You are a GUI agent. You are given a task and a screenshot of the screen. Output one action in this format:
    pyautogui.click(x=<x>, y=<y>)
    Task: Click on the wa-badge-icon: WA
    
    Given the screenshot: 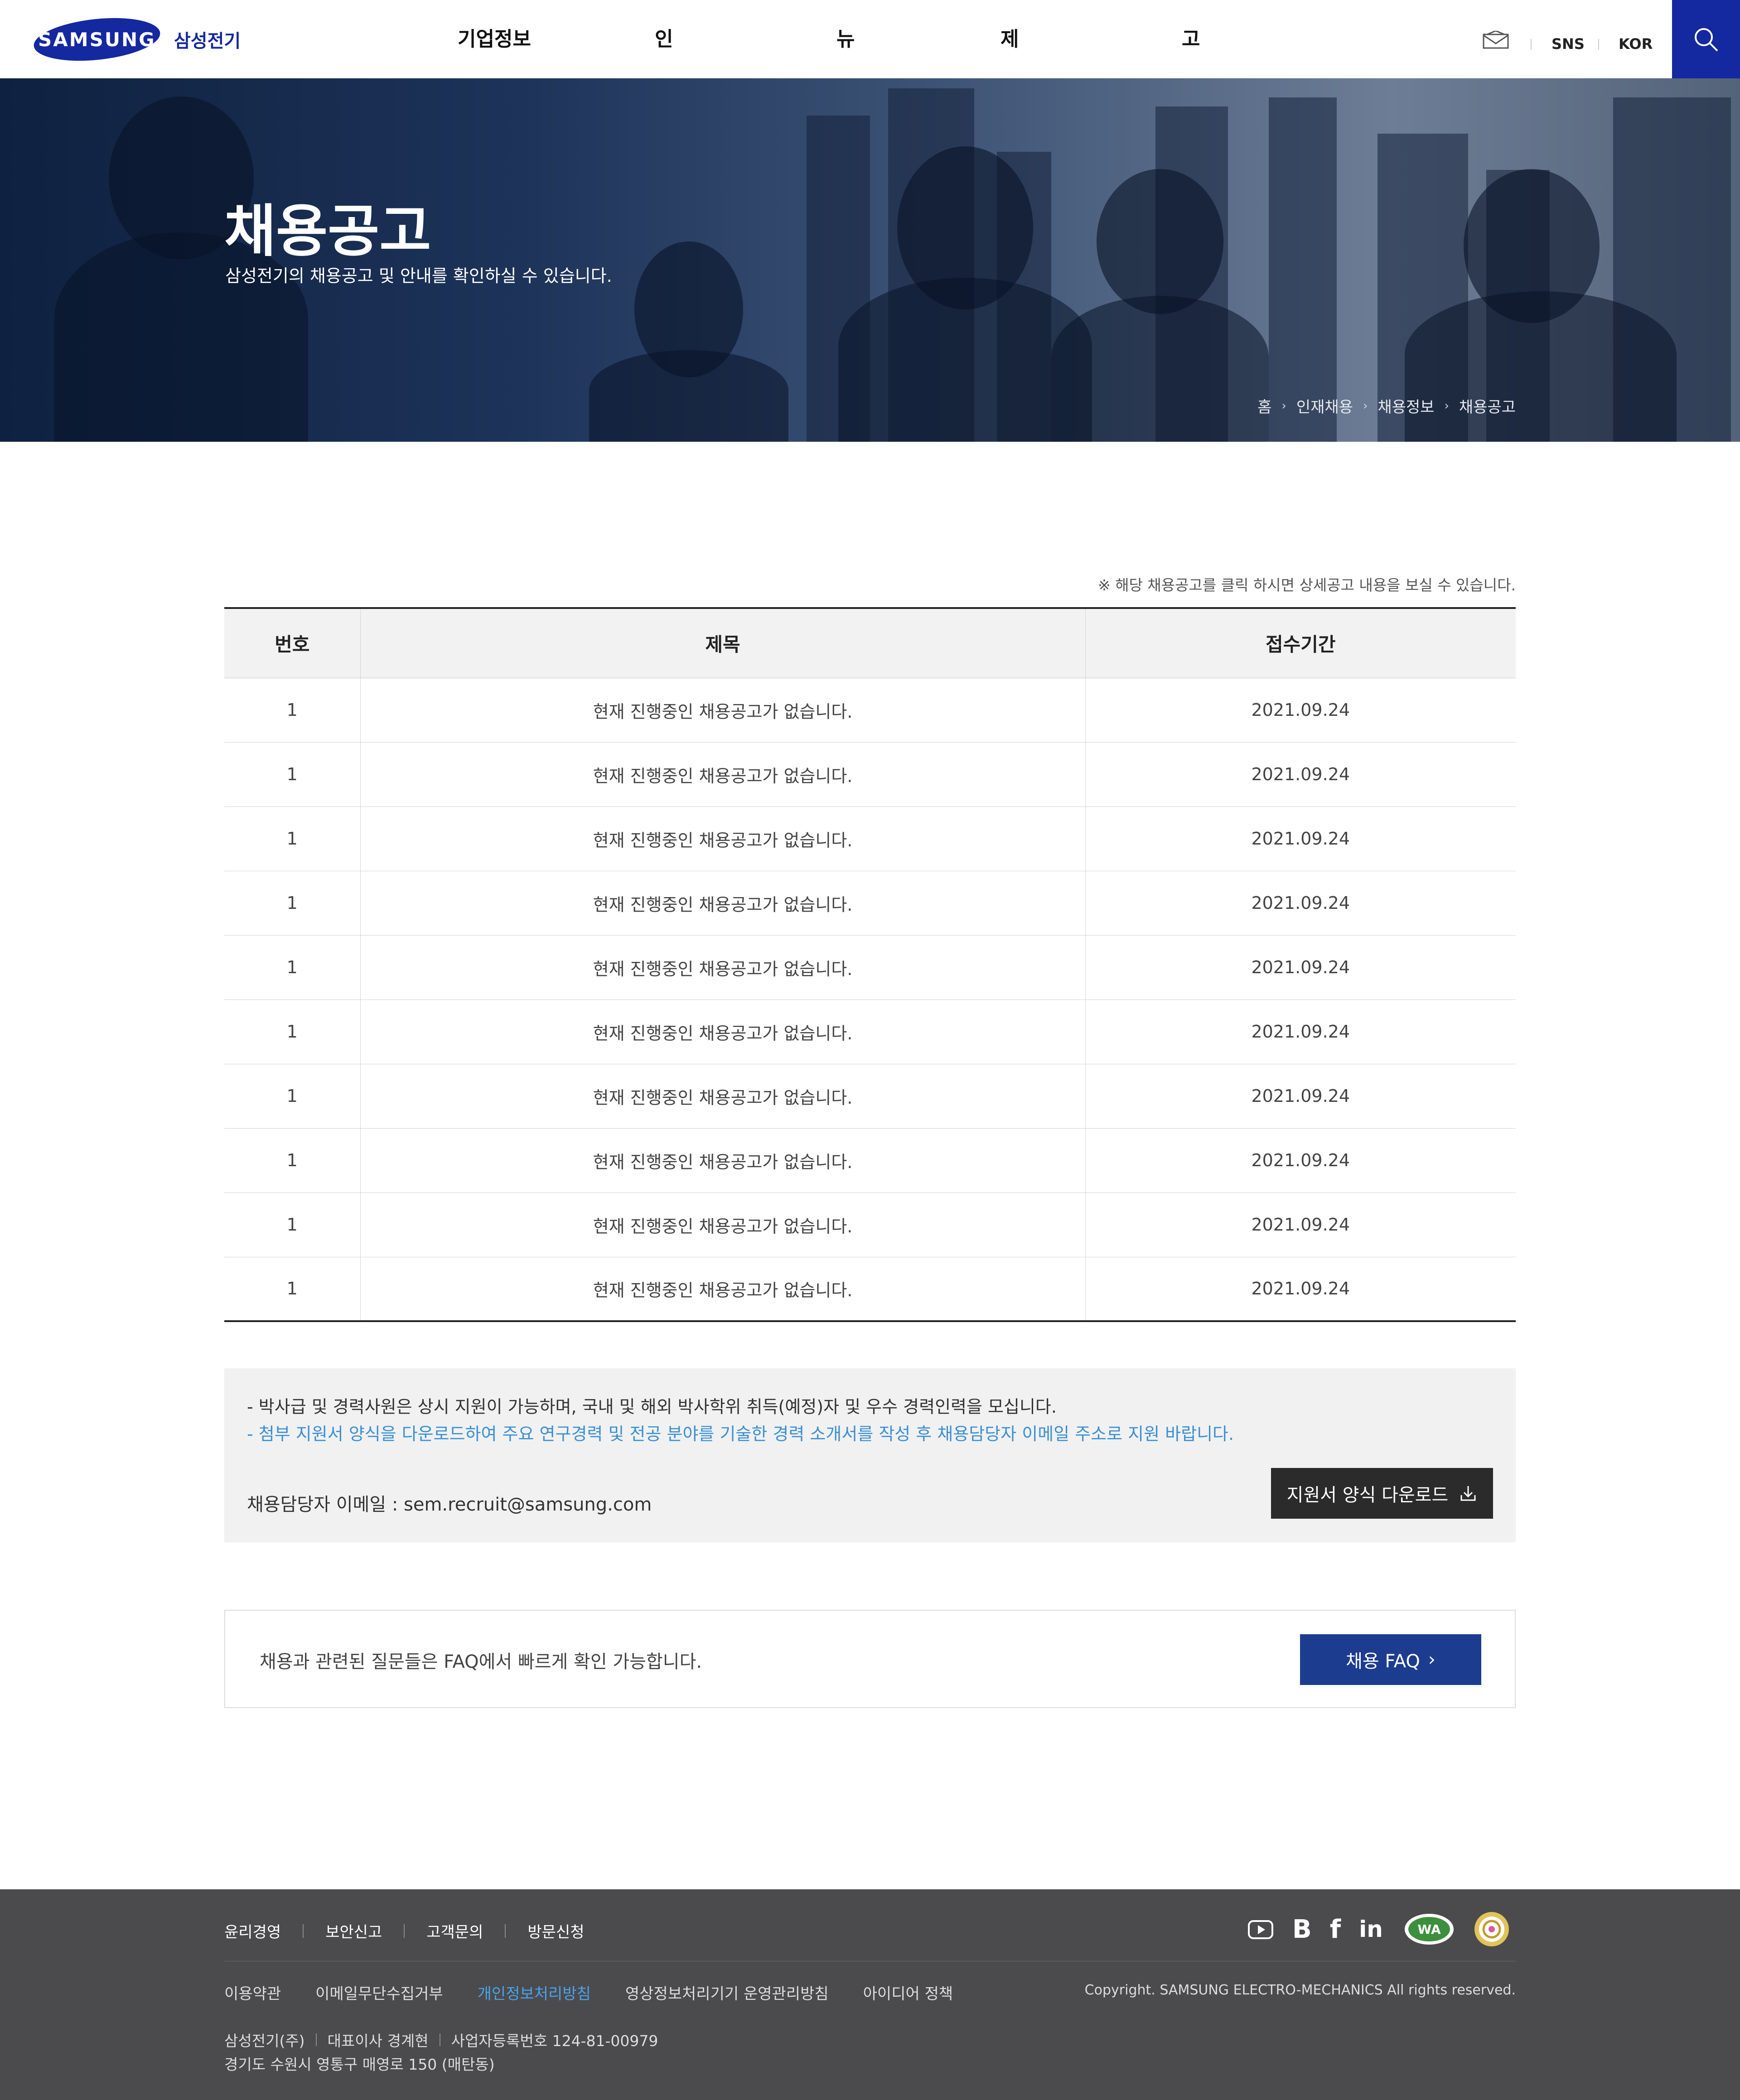 What is the action you would take?
    pyautogui.click(x=1429, y=1929)
    